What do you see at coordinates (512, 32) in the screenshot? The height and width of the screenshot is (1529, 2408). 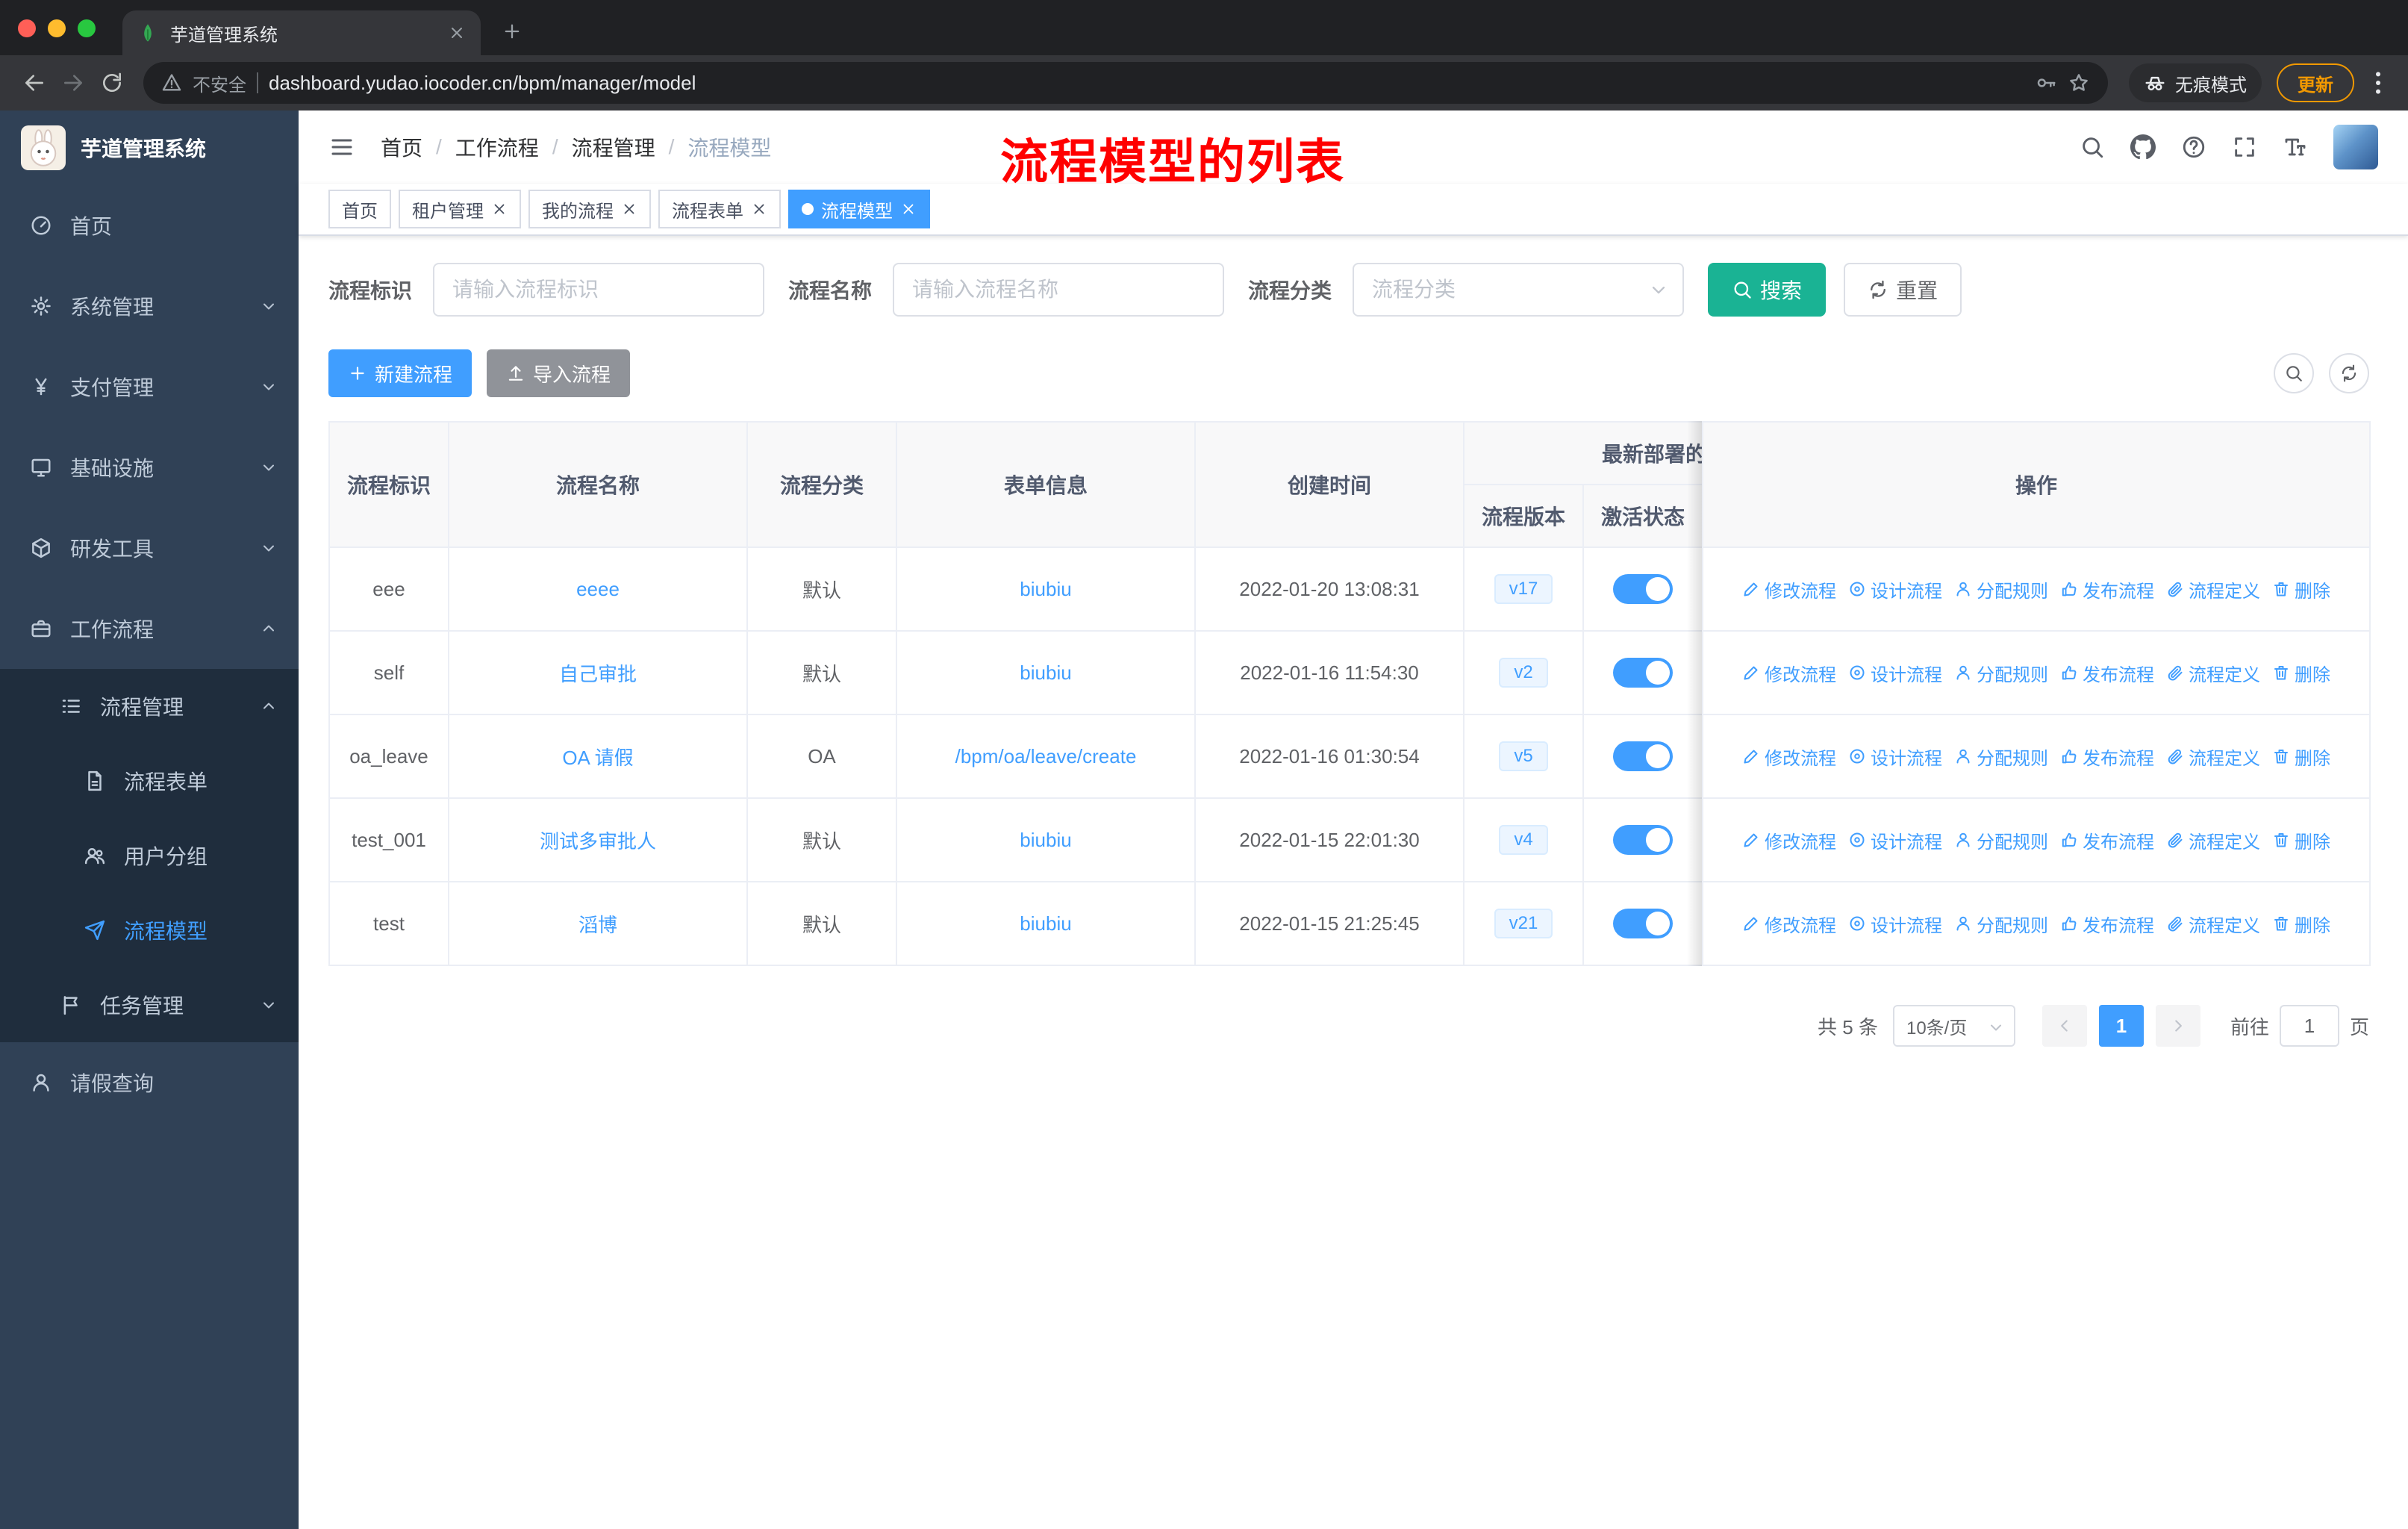 I see `new-tab-button` at bounding box center [512, 32].